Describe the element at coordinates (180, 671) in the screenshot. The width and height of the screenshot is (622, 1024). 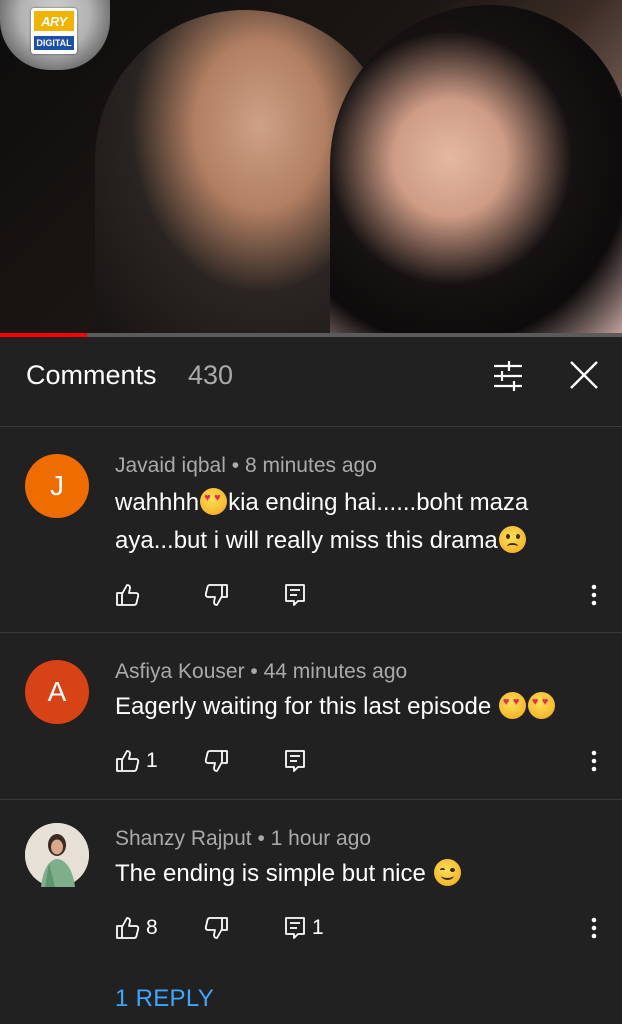
I see `comment-author: Asfiya Kouser` at that location.